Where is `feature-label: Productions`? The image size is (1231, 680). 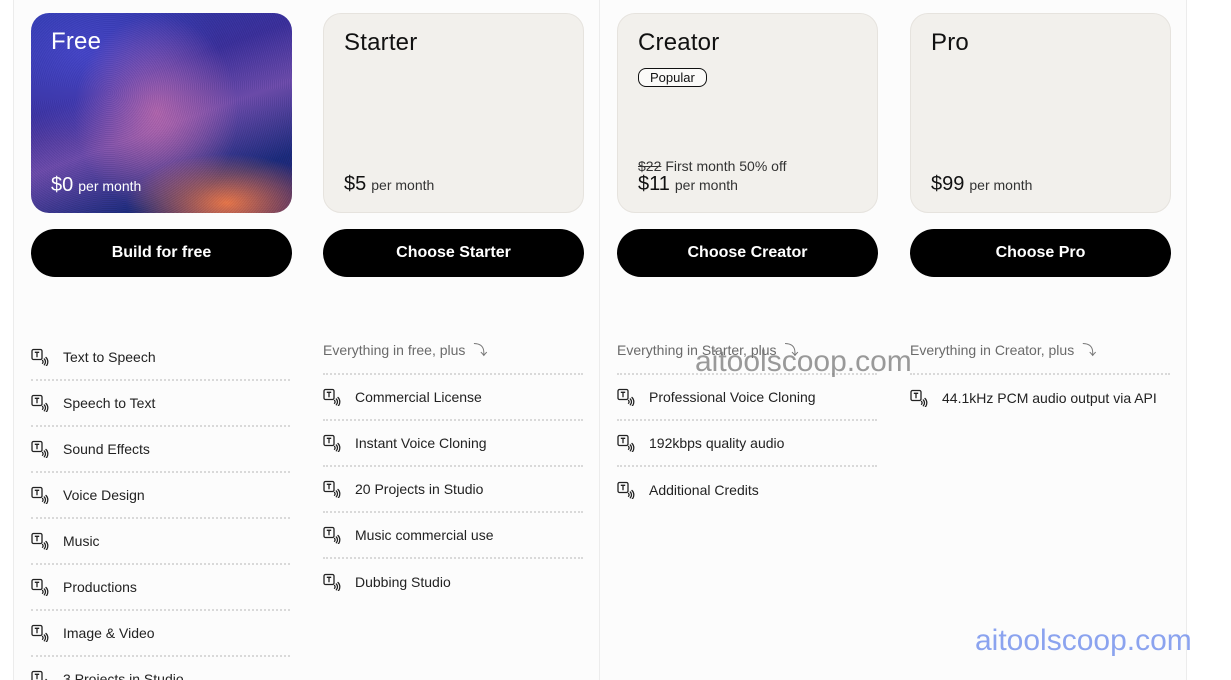
feature-label: Productions is located at coordinates (100, 587).